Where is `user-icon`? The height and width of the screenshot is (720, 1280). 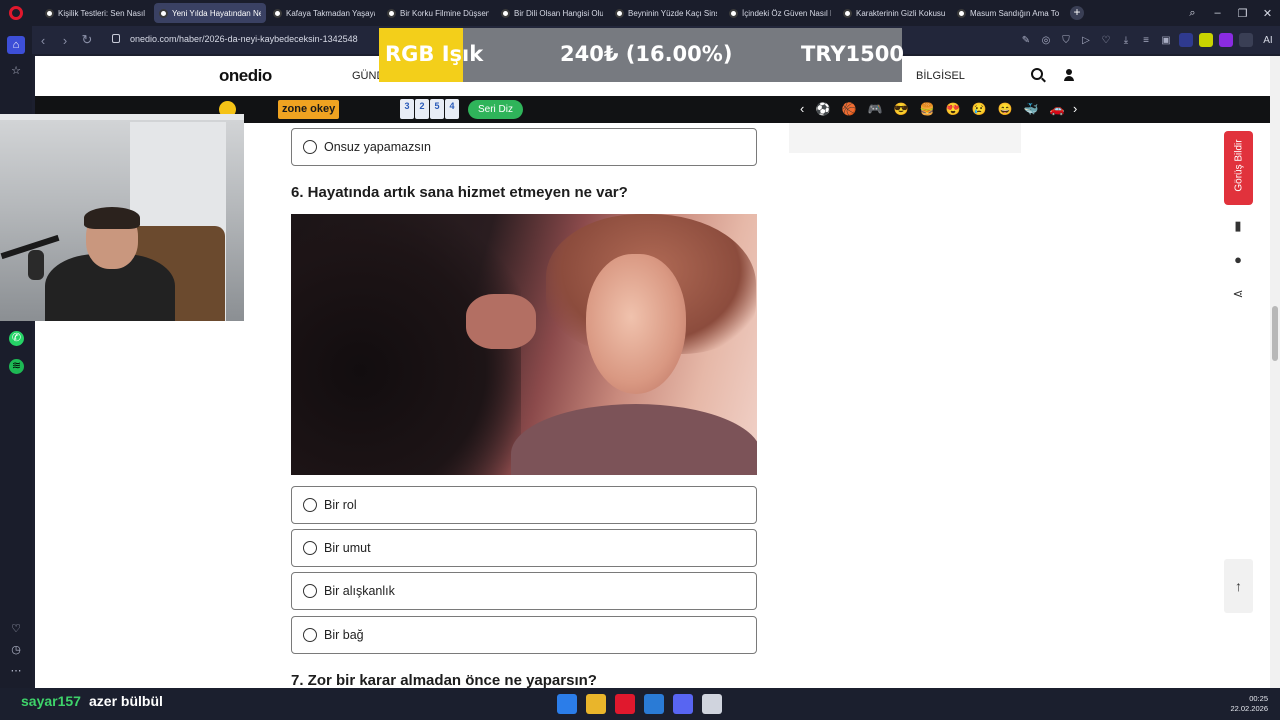 user-icon is located at coordinates (1069, 75).